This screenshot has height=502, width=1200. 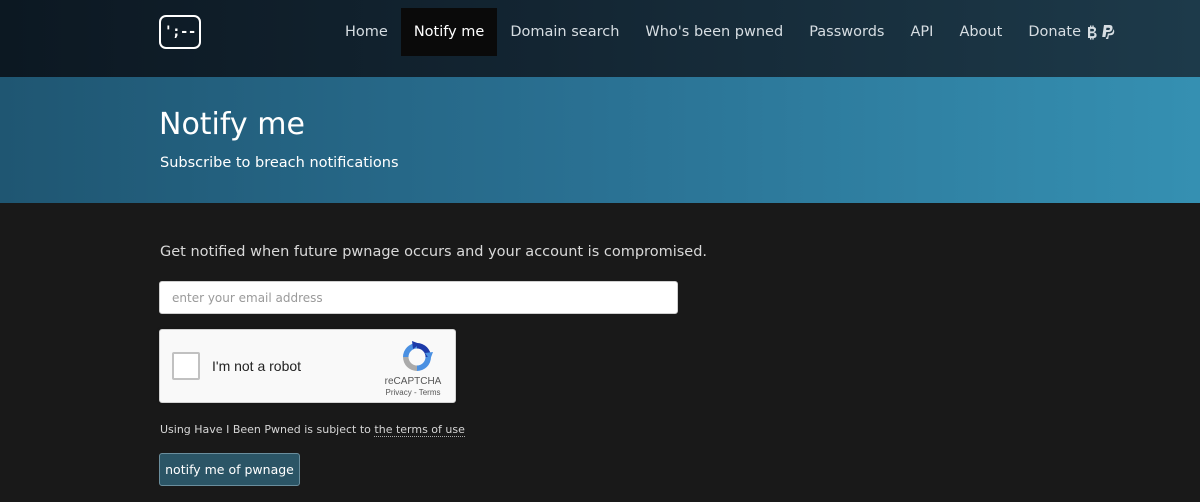 I want to click on page-subtitle: Subscribe to breach notifications, so click(x=279, y=163).